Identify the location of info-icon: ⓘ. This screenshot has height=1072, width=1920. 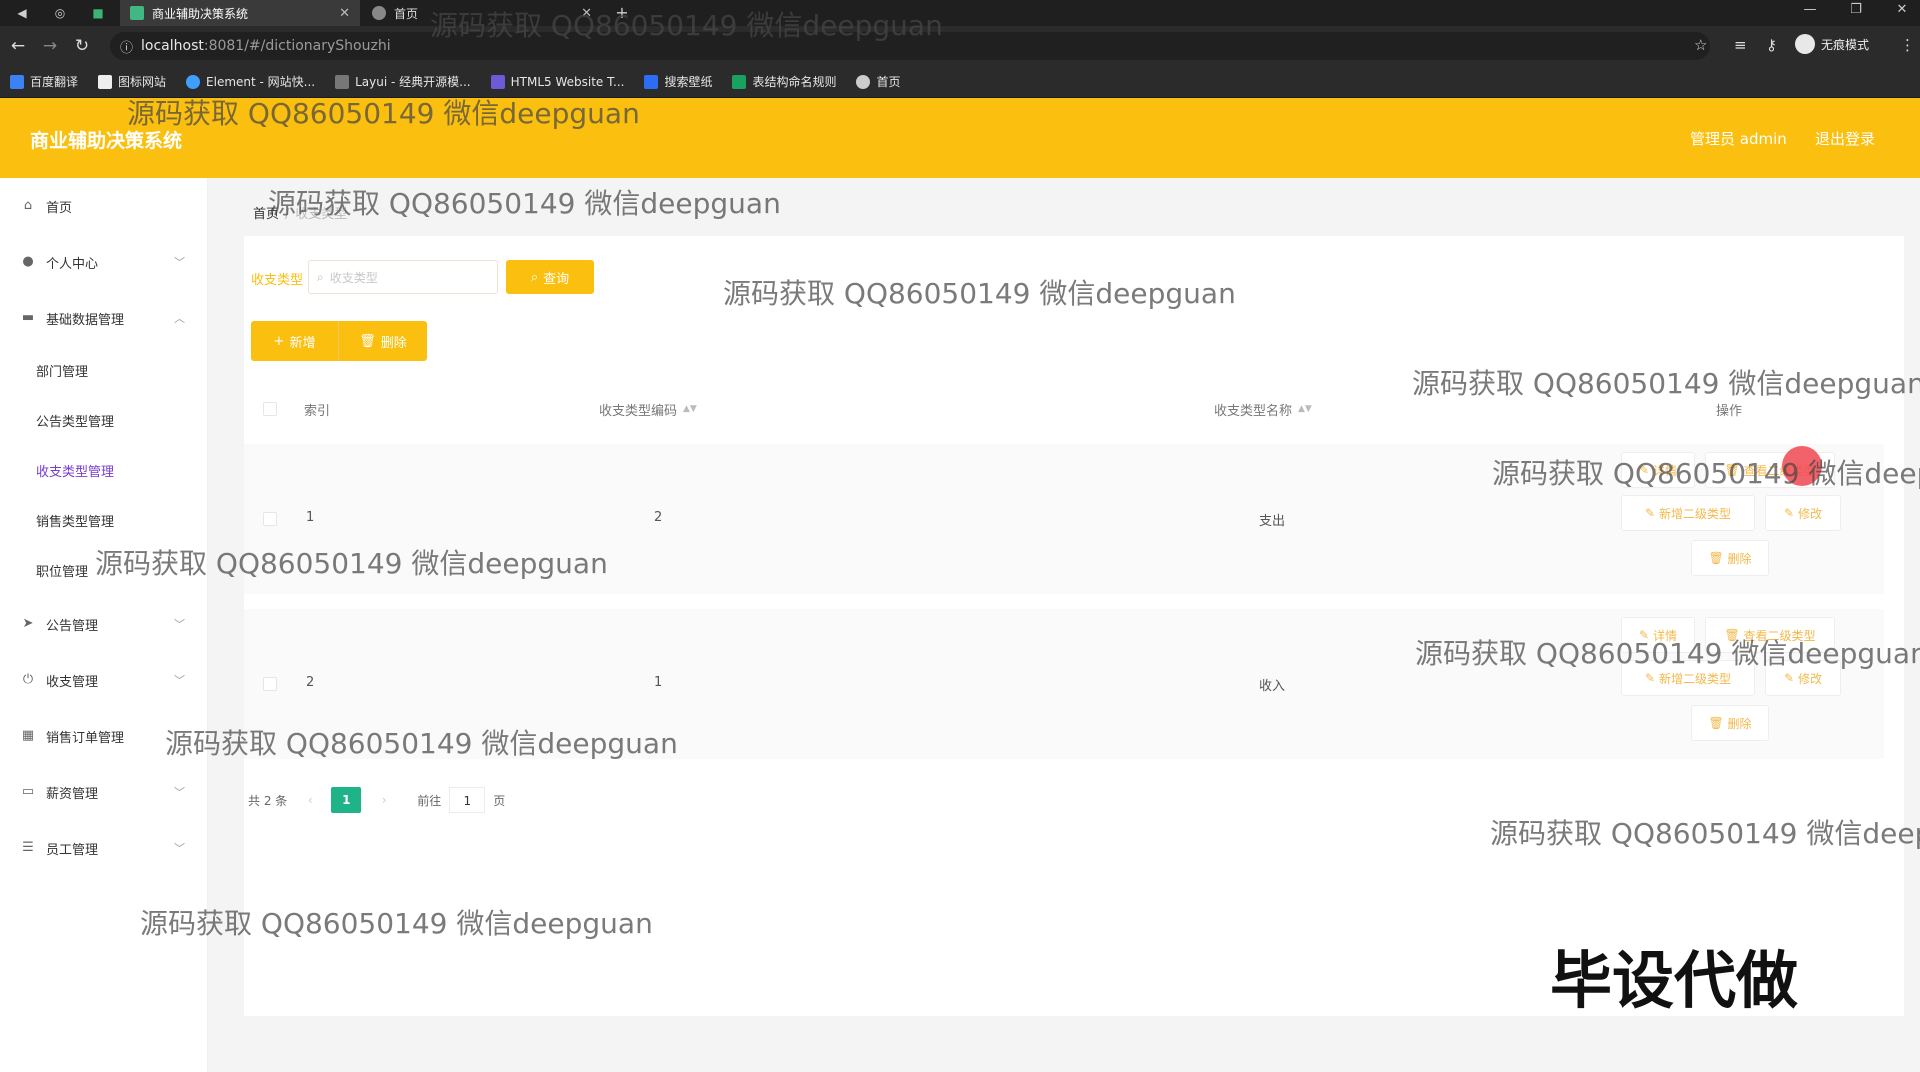
(126, 46).